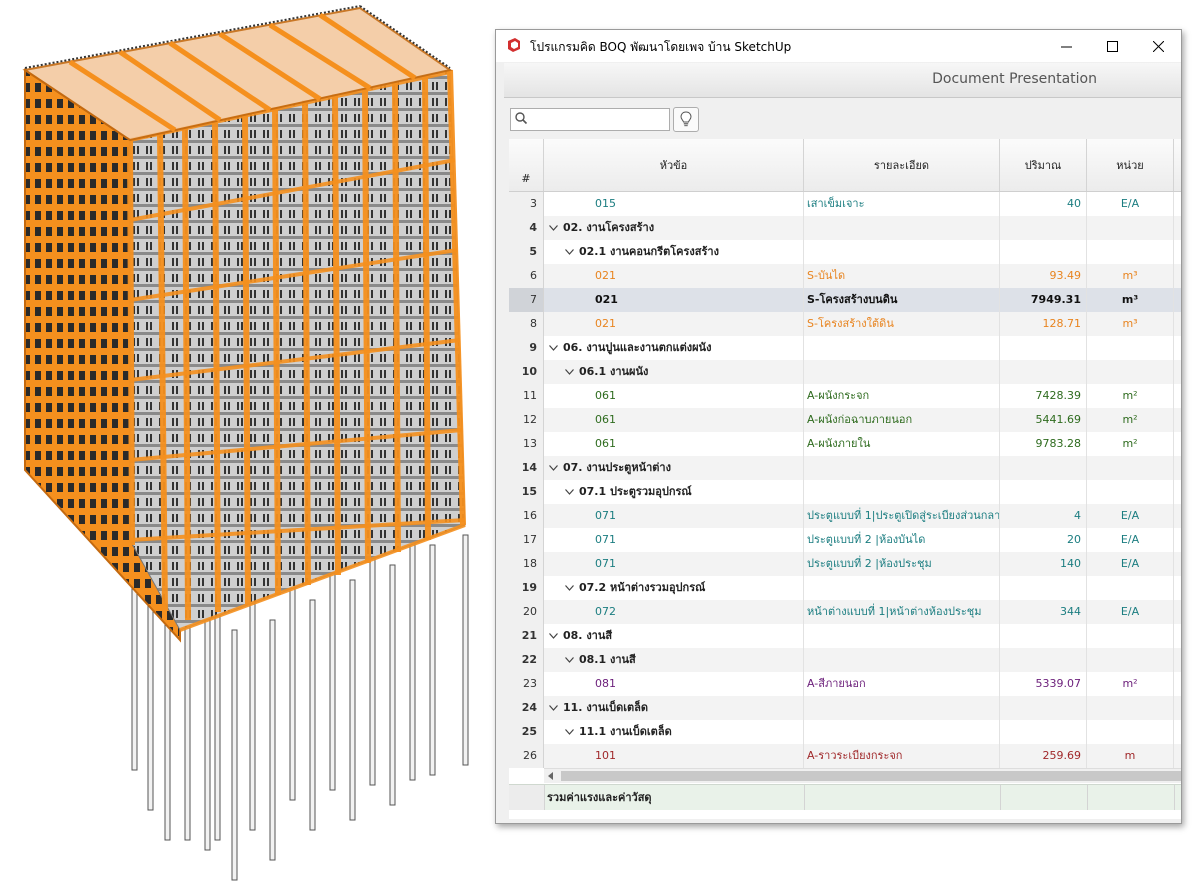  Describe the element at coordinates (902, 420) in the screenshot. I see `row-description: A-ผนังก่อฉาบภายนอก` at that location.